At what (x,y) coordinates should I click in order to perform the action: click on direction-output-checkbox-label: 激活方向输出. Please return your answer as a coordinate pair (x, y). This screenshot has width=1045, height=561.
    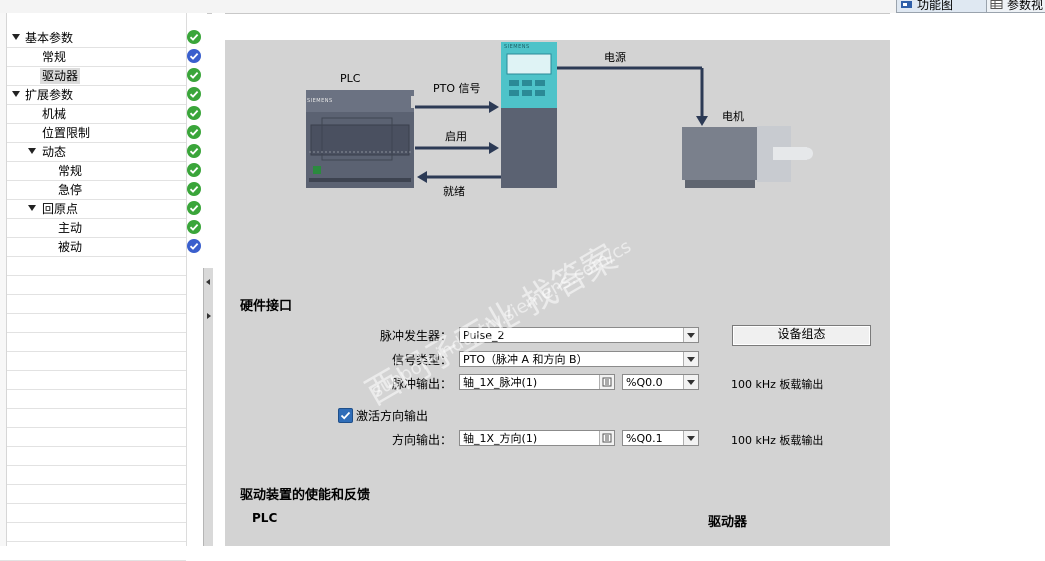
    Looking at the image, I should click on (392, 415).